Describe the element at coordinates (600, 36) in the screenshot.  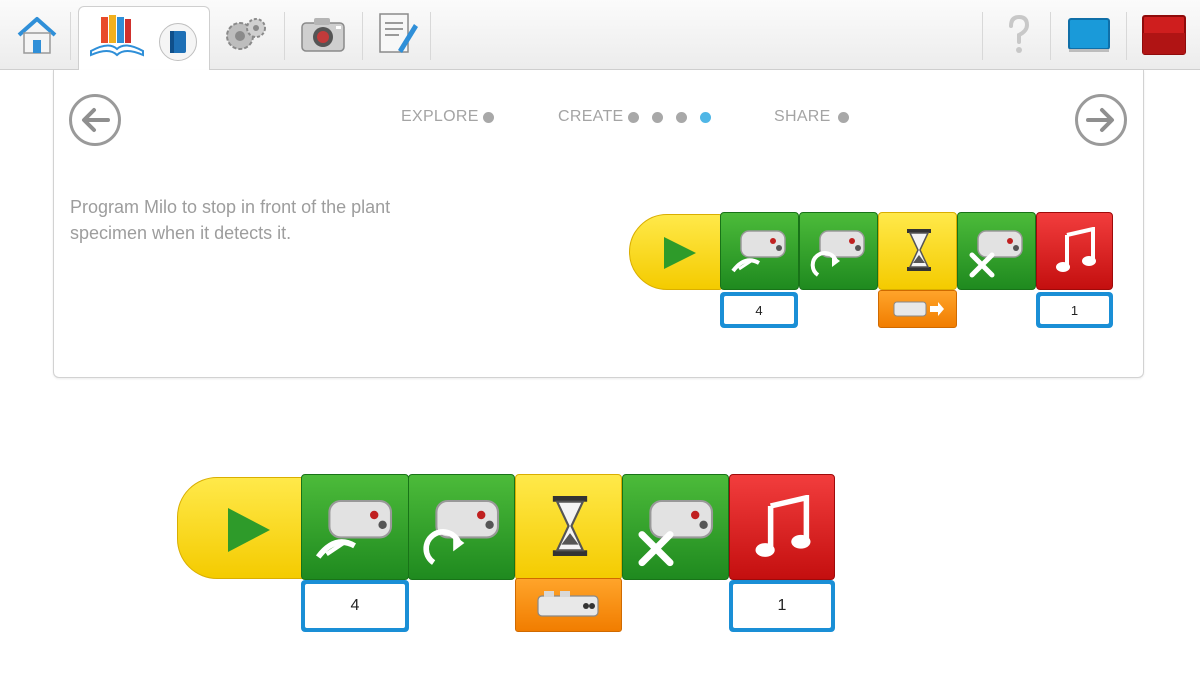
I see `top-toolbar` at that location.